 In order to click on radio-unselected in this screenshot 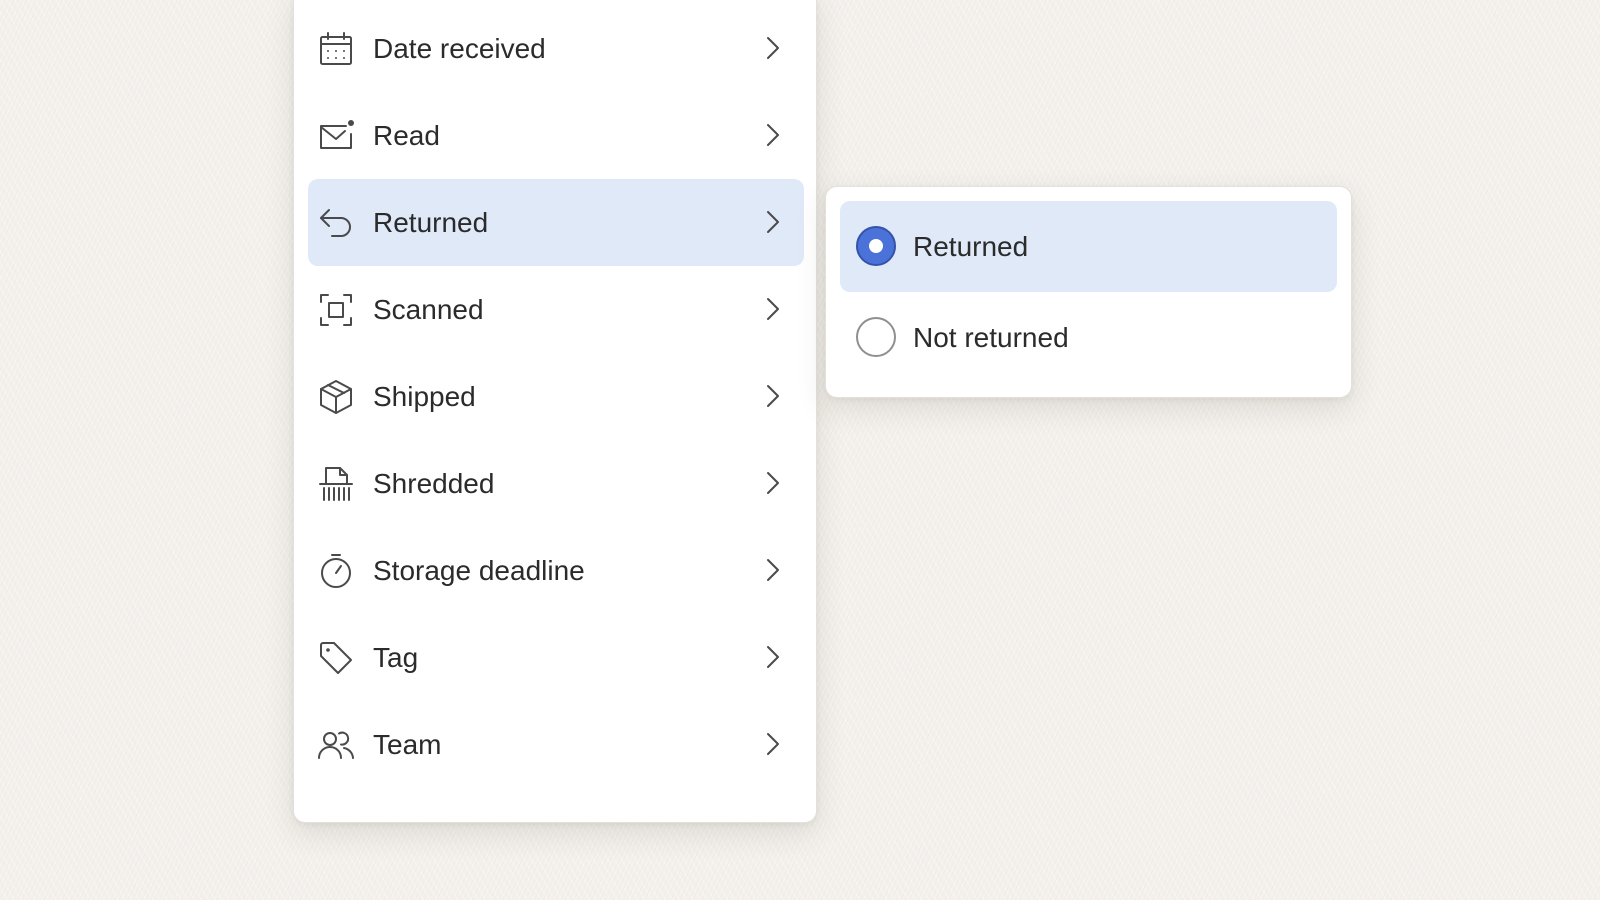, I will do `click(876, 337)`.